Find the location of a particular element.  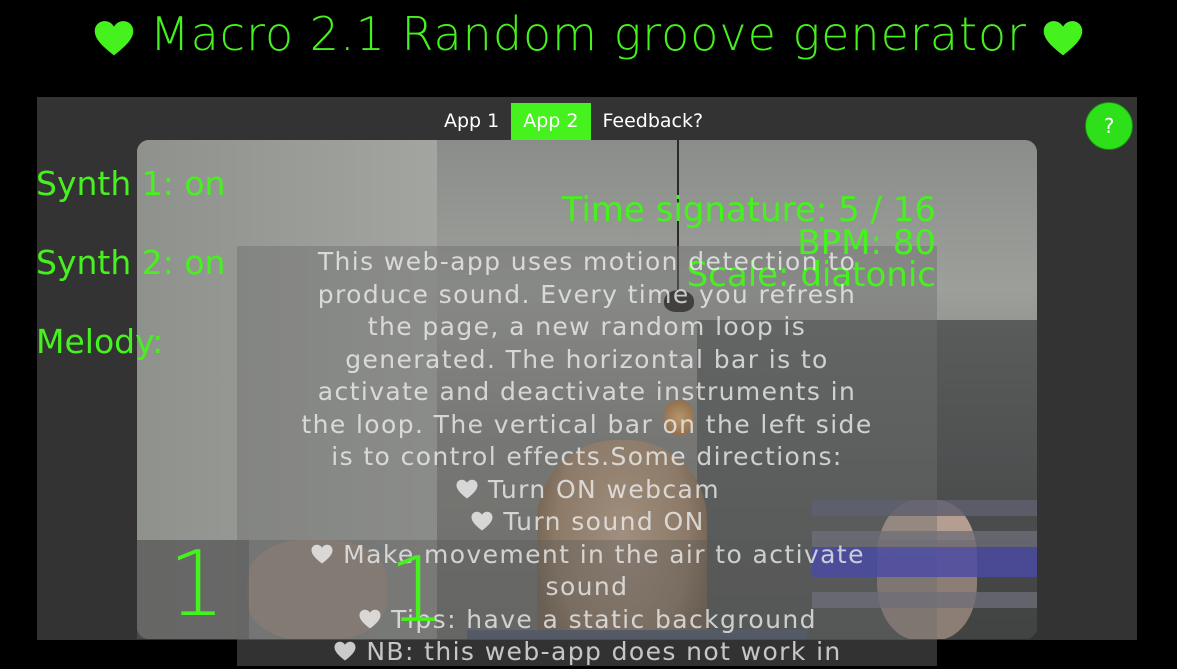

tab-bar: App 1 App 2 Feedback? is located at coordinates (573, 121).